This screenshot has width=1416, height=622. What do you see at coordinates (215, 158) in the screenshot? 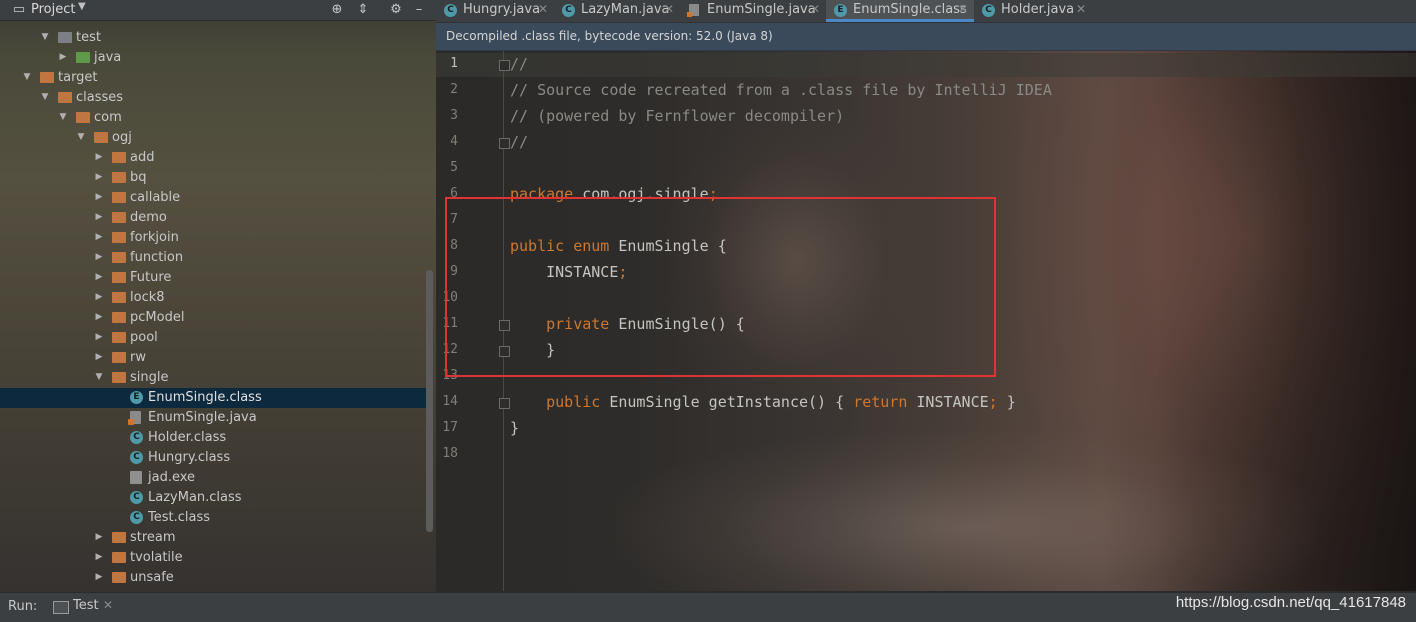
I see `tree-item-add: ▶ add` at bounding box center [215, 158].